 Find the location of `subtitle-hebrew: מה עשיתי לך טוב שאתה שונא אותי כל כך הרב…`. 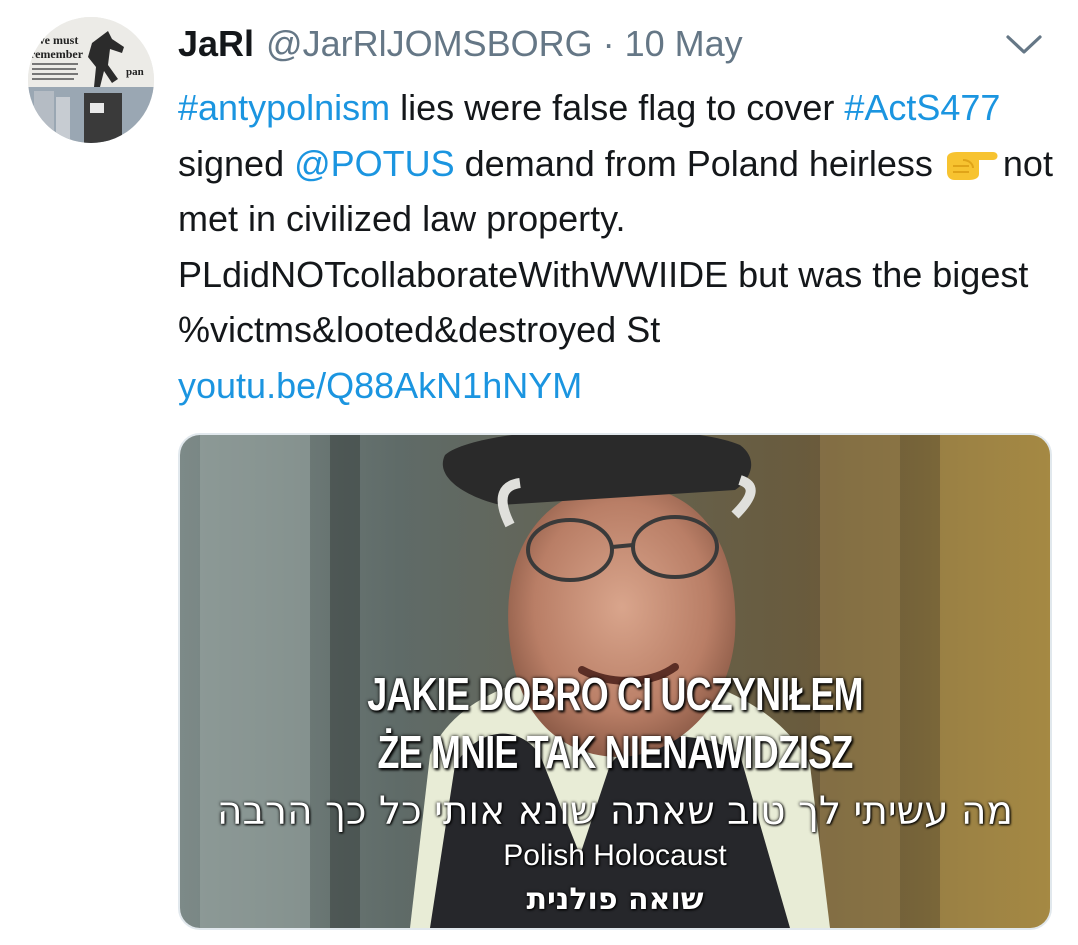

subtitle-hebrew: מה עשיתי לך טוב שאתה שונא אותי כל כך הרב… is located at coordinates (615, 811).